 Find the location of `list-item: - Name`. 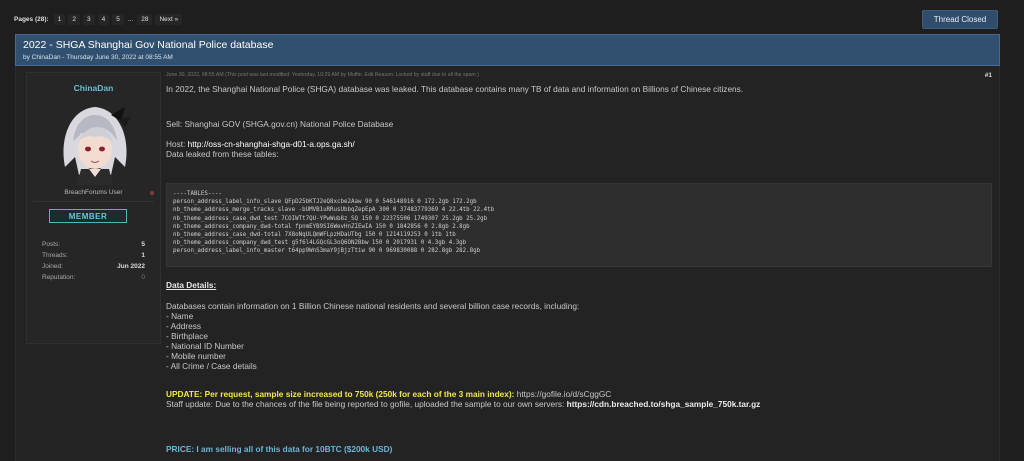

list-item: - Name is located at coordinates (180, 316).